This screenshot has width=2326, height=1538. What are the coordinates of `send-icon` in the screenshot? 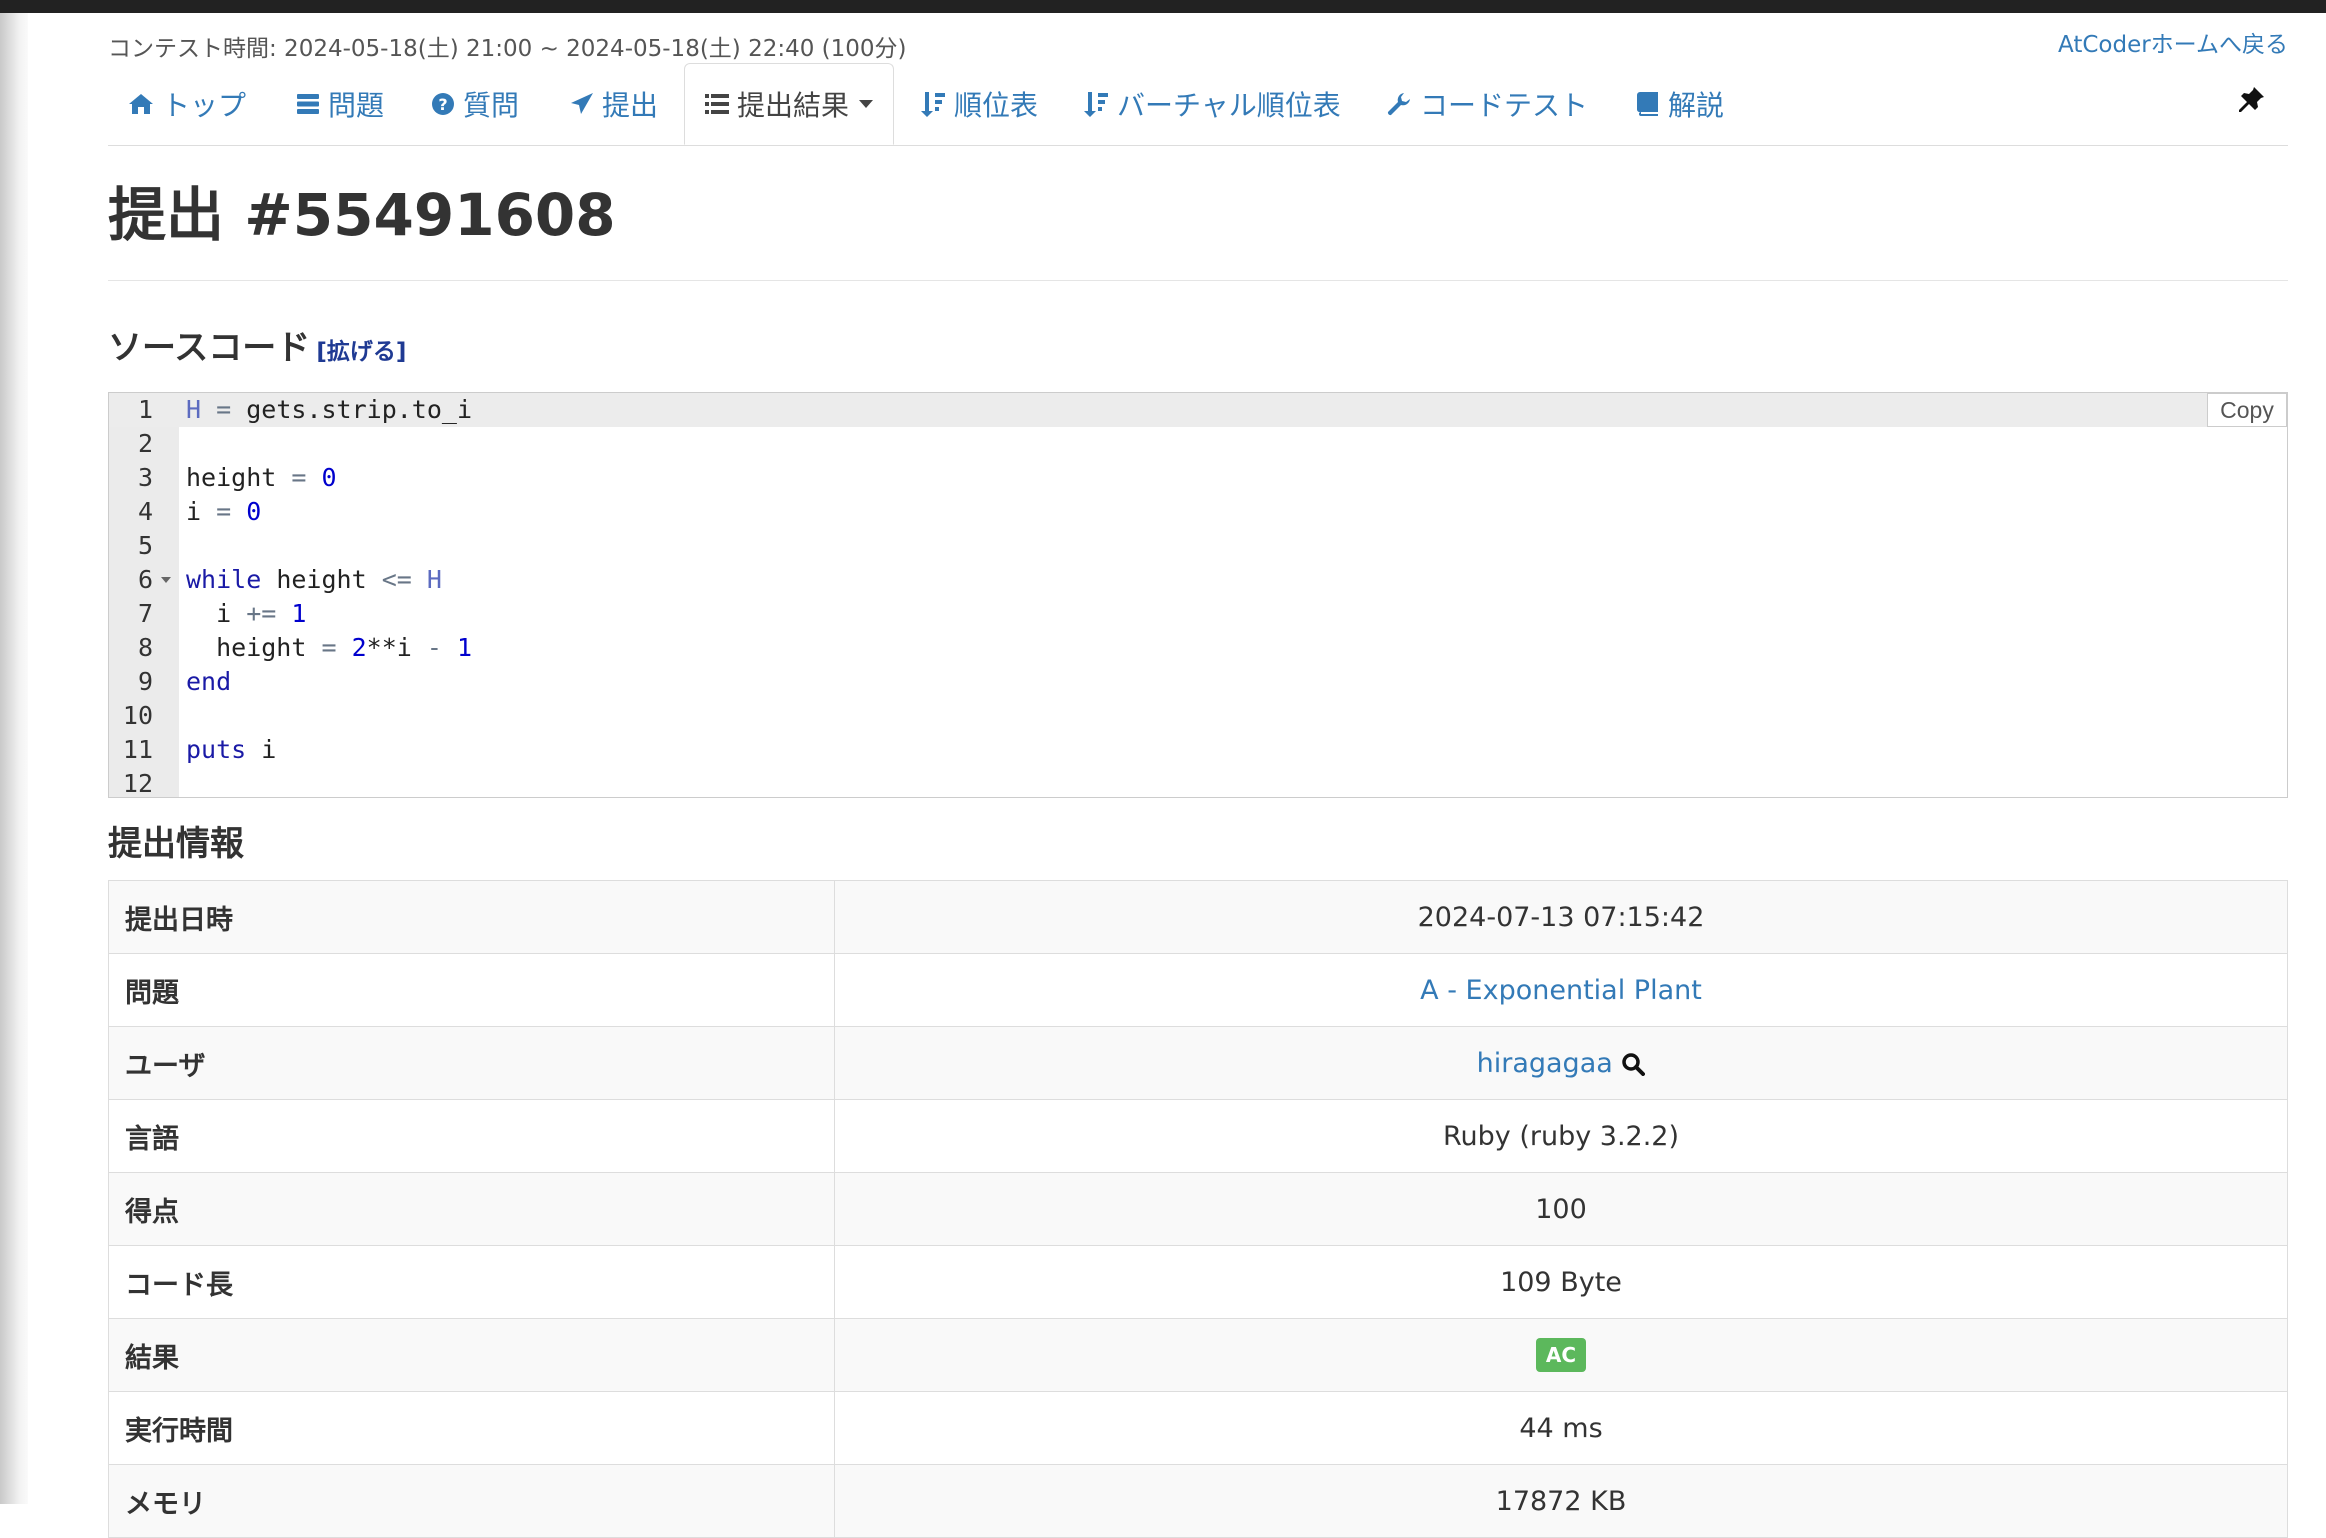 It's located at (582, 103).